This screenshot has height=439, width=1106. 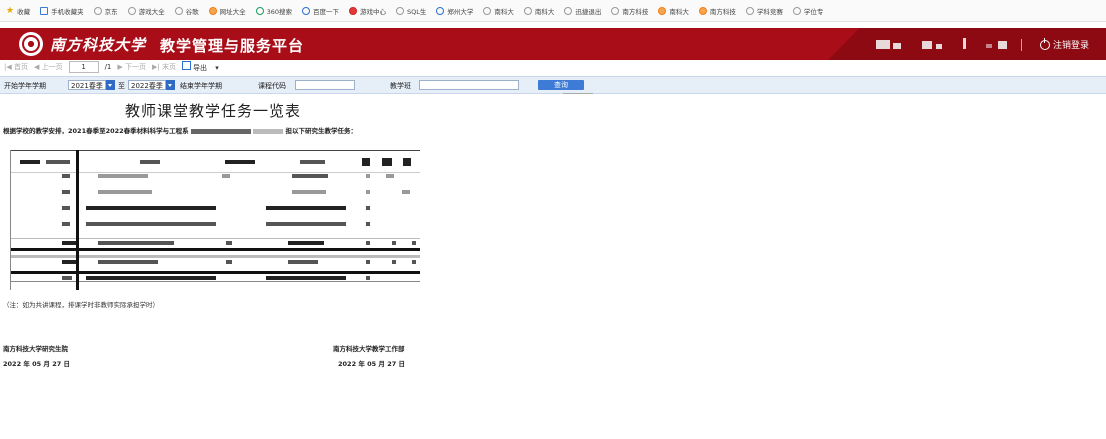 I want to click on bookmark-item: 谷歌, so click(x=186, y=11).